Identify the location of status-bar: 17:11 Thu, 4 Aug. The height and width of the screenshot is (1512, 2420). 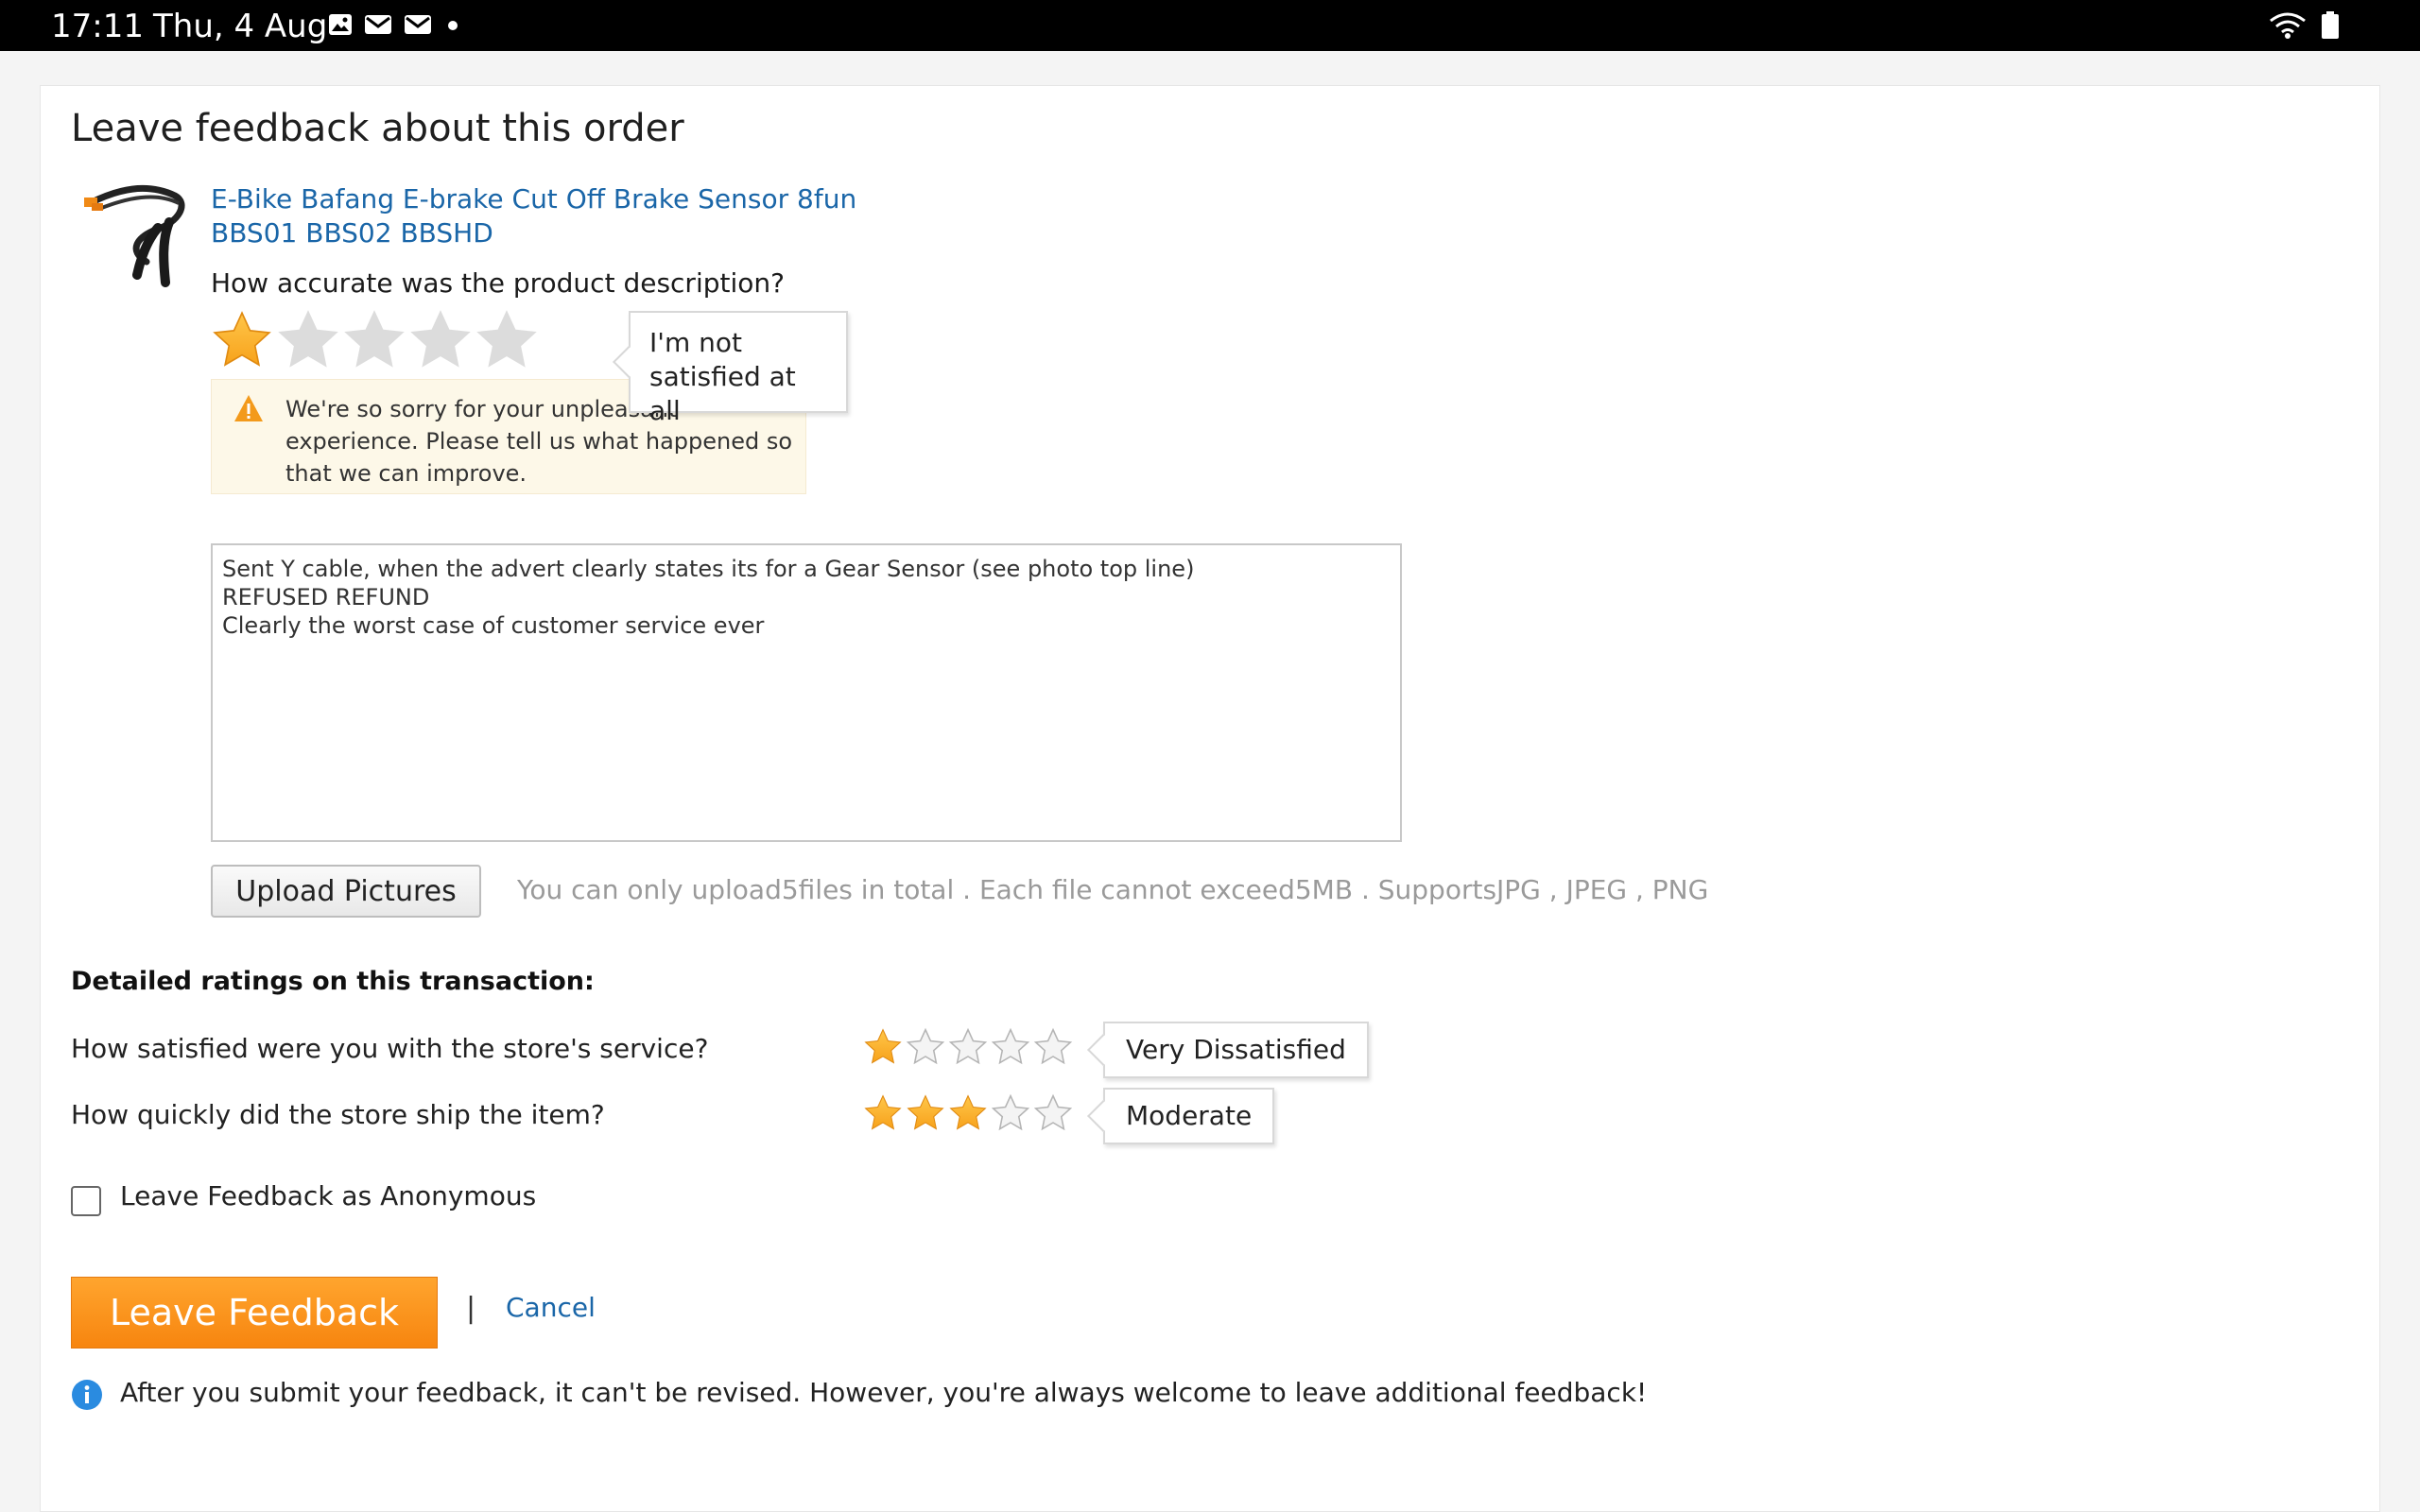
(1210, 25).